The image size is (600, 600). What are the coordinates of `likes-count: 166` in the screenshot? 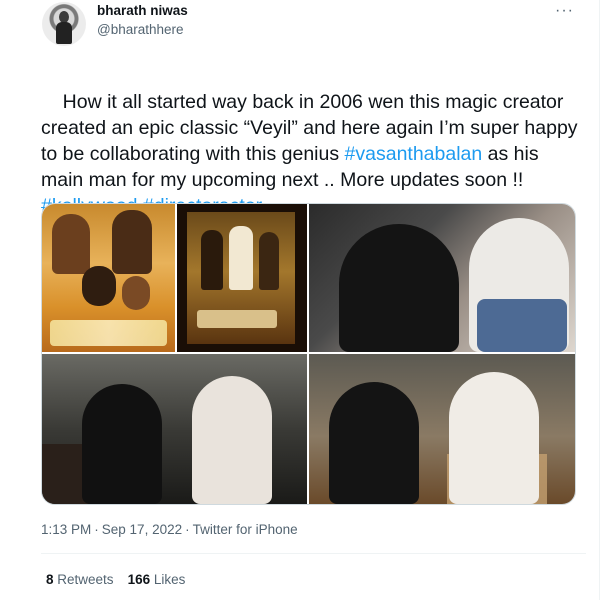 It's located at (139, 579).